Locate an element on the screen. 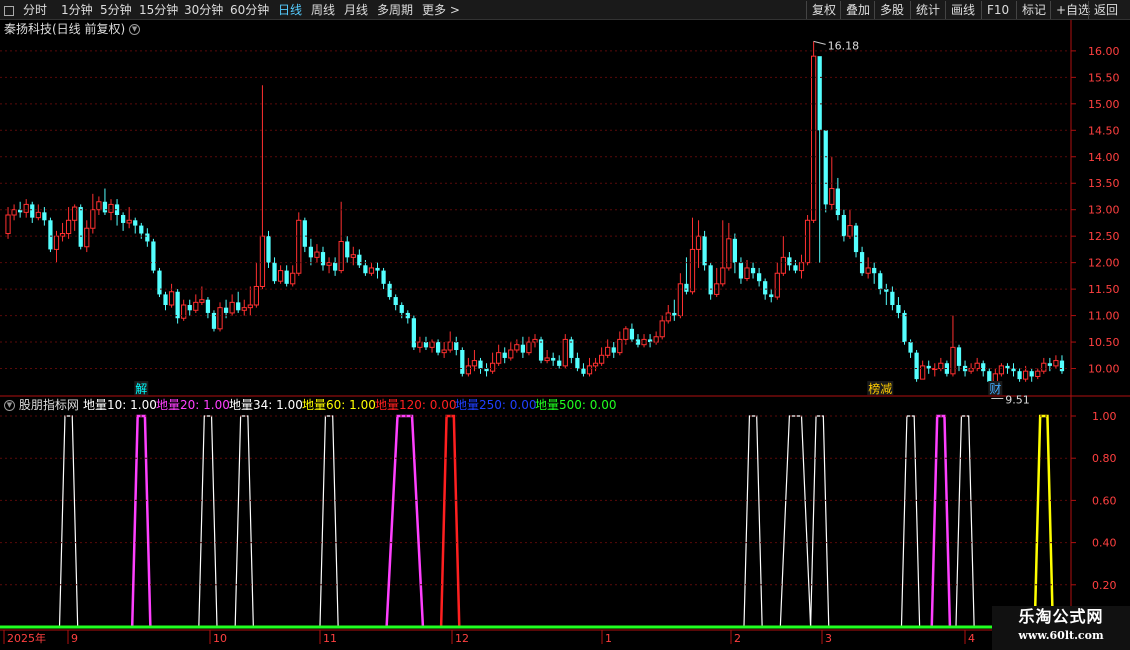  time-axis: 2025年 9 10 11 12 1 2 3 4 is located at coordinates (489, 637).